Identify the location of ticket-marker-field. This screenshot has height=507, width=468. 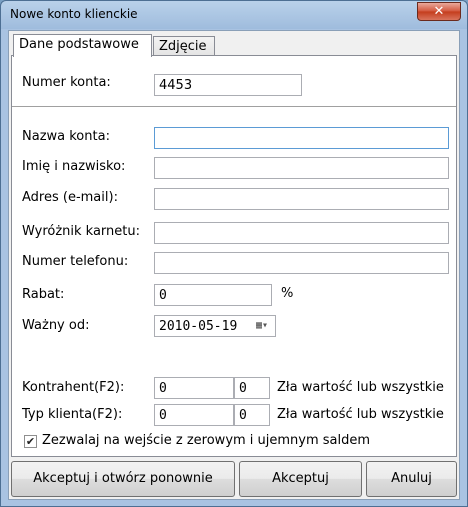
(301, 233).